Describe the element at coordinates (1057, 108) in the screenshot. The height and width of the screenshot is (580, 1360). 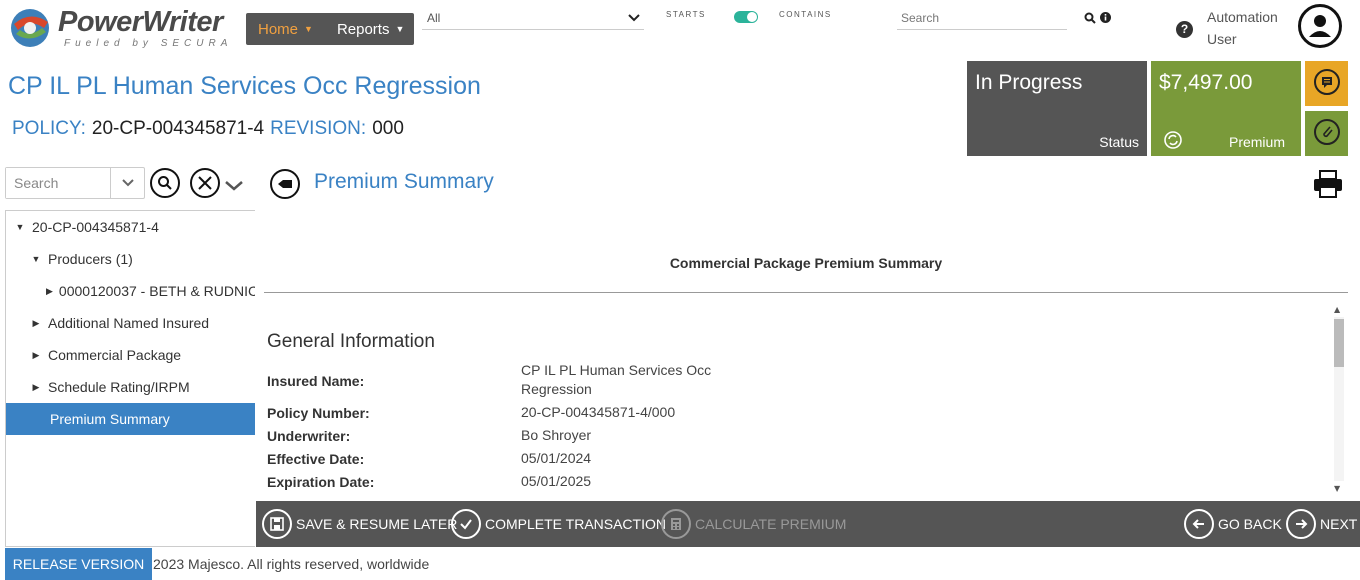
I see `status-tile: In Progress Status` at that location.